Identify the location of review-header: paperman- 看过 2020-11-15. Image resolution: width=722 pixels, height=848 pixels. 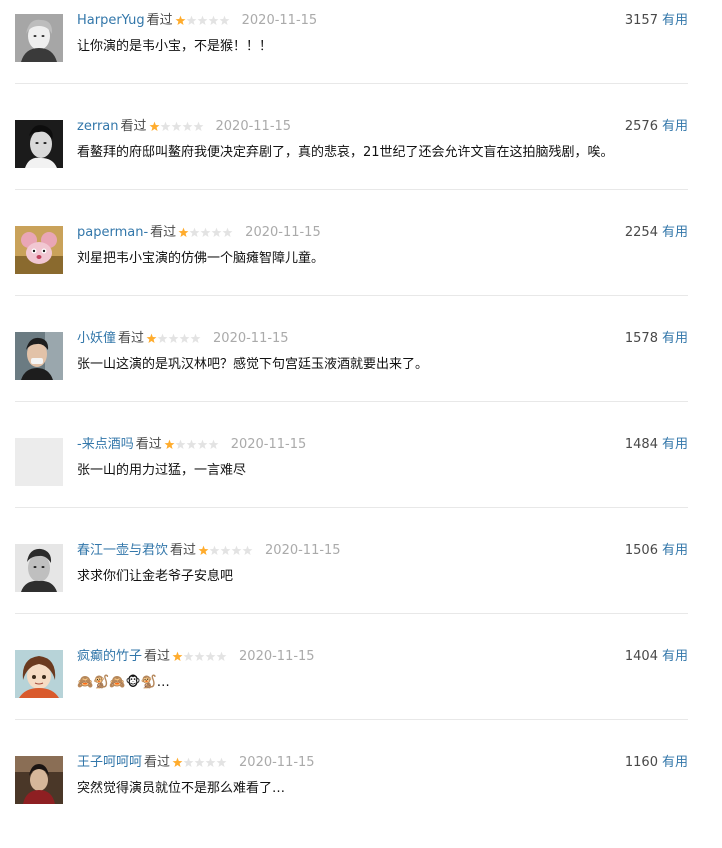
(199, 233).